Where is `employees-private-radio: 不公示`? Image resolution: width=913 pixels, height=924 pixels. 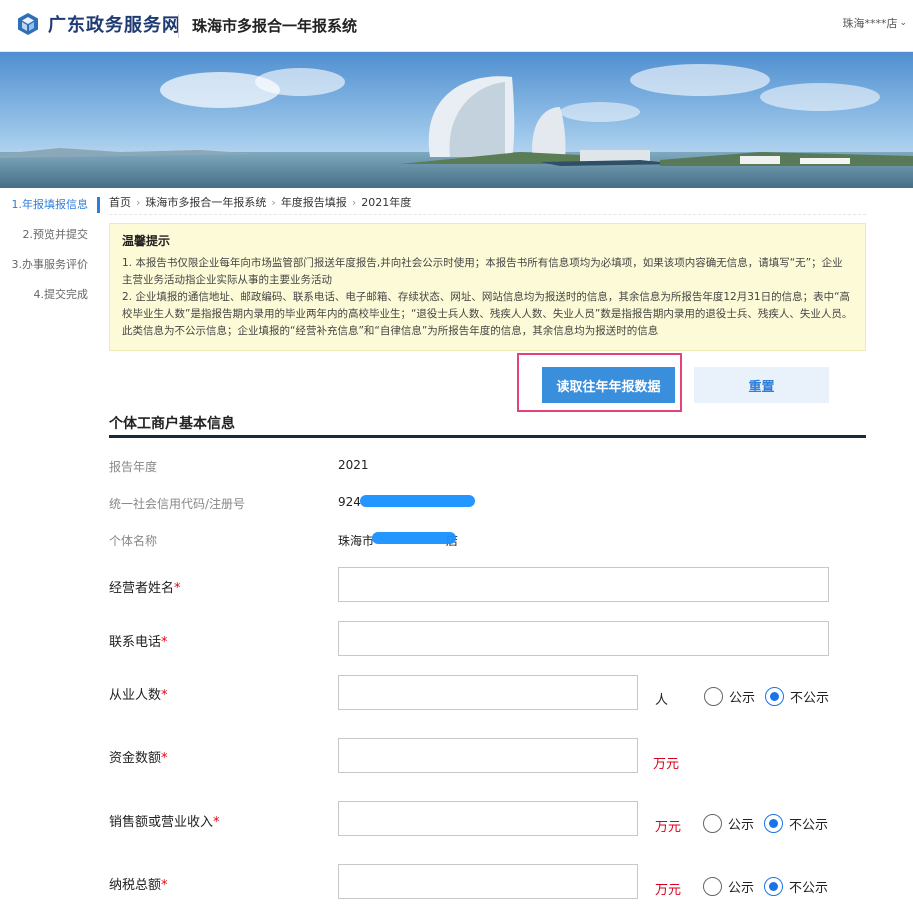 employees-private-radio: 不公示 is located at coordinates (797, 696).